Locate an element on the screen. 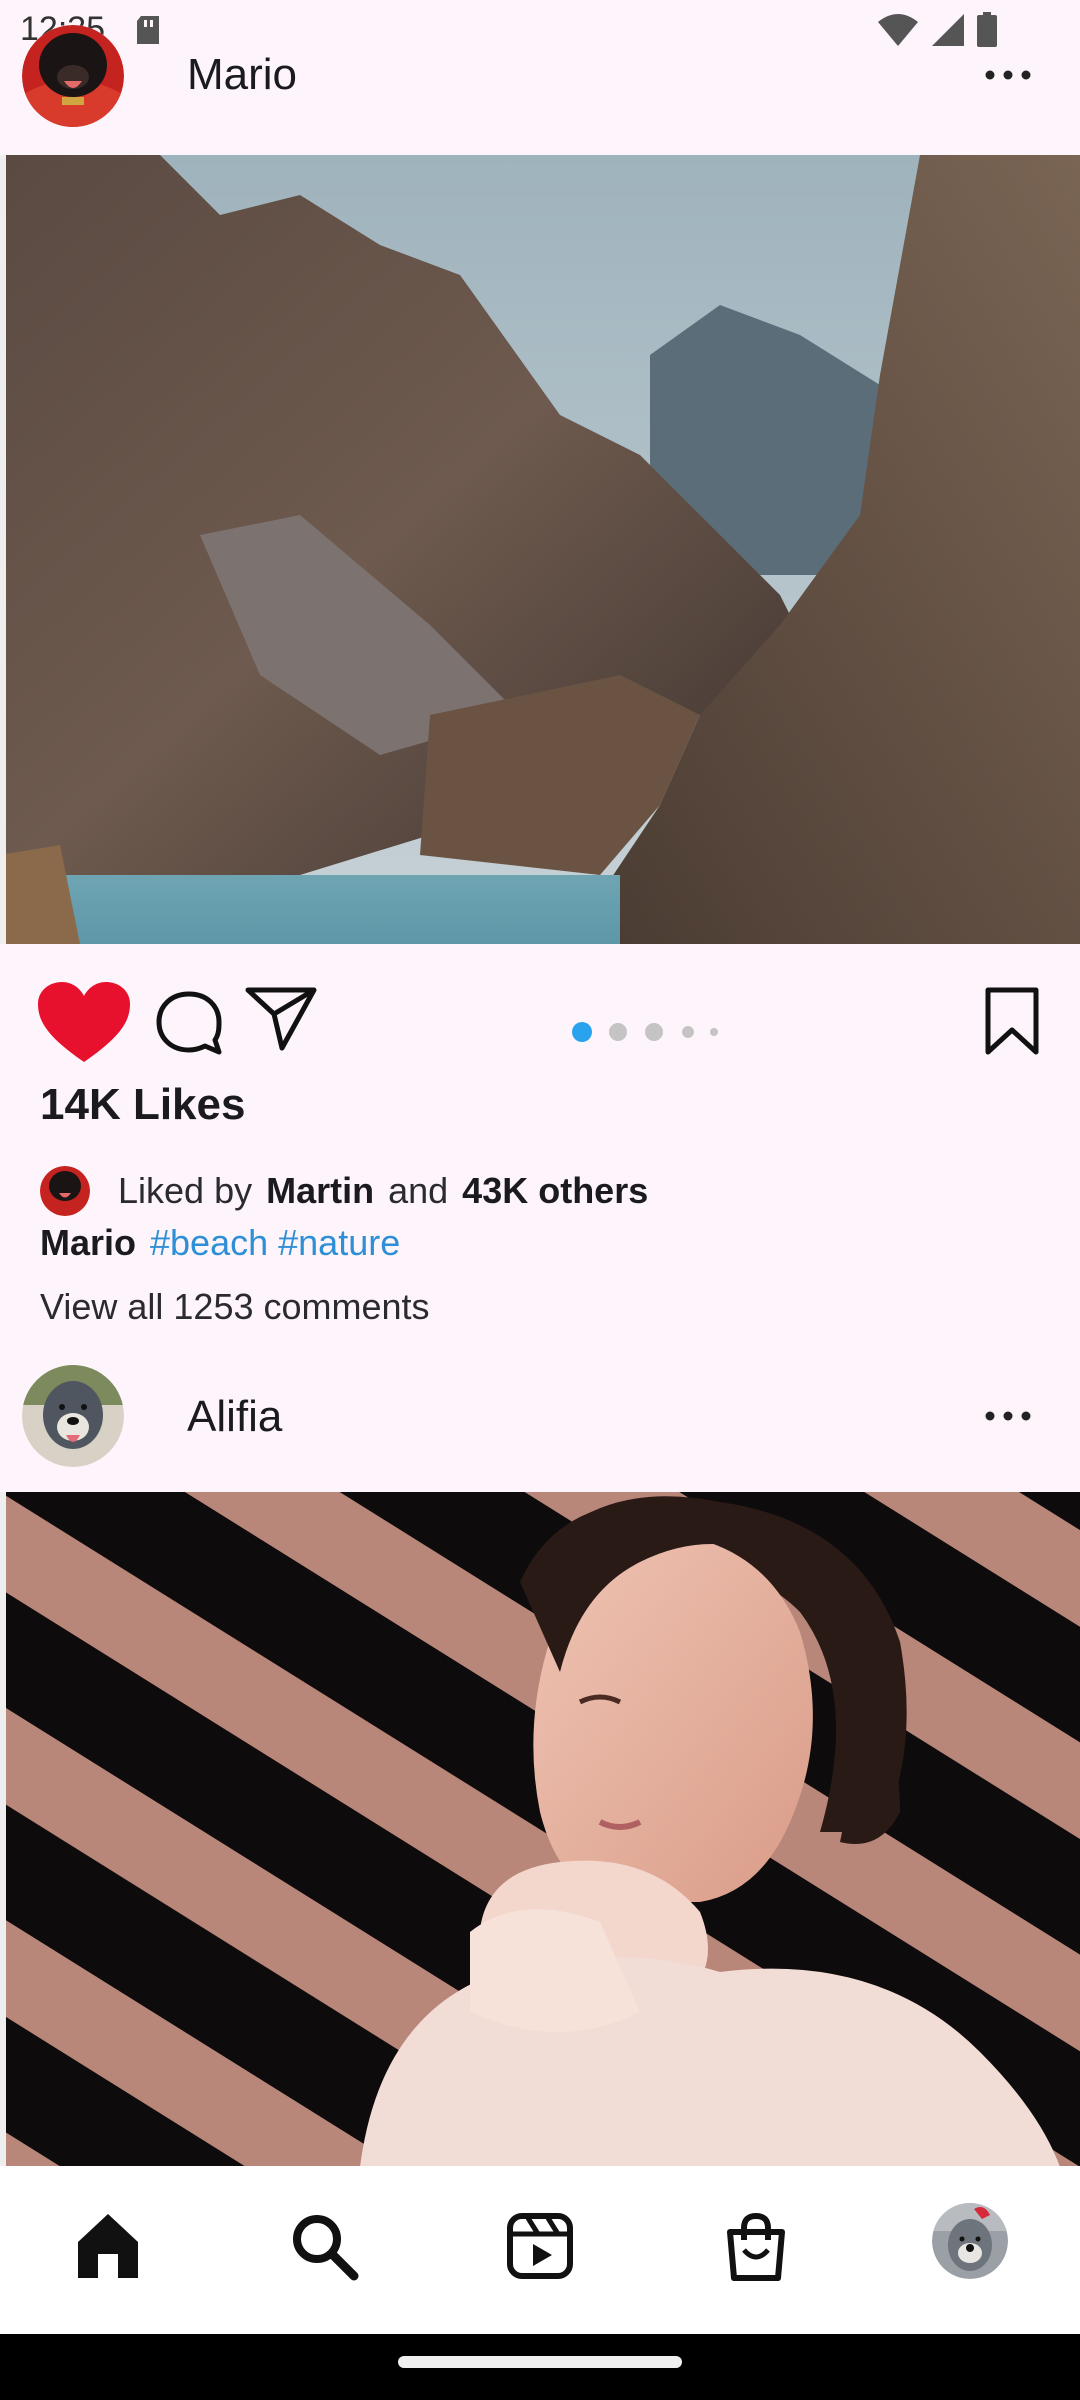 The width and height of the screenshot is (1080, 2400). reels-icon is located at coordinates (540, 2246).